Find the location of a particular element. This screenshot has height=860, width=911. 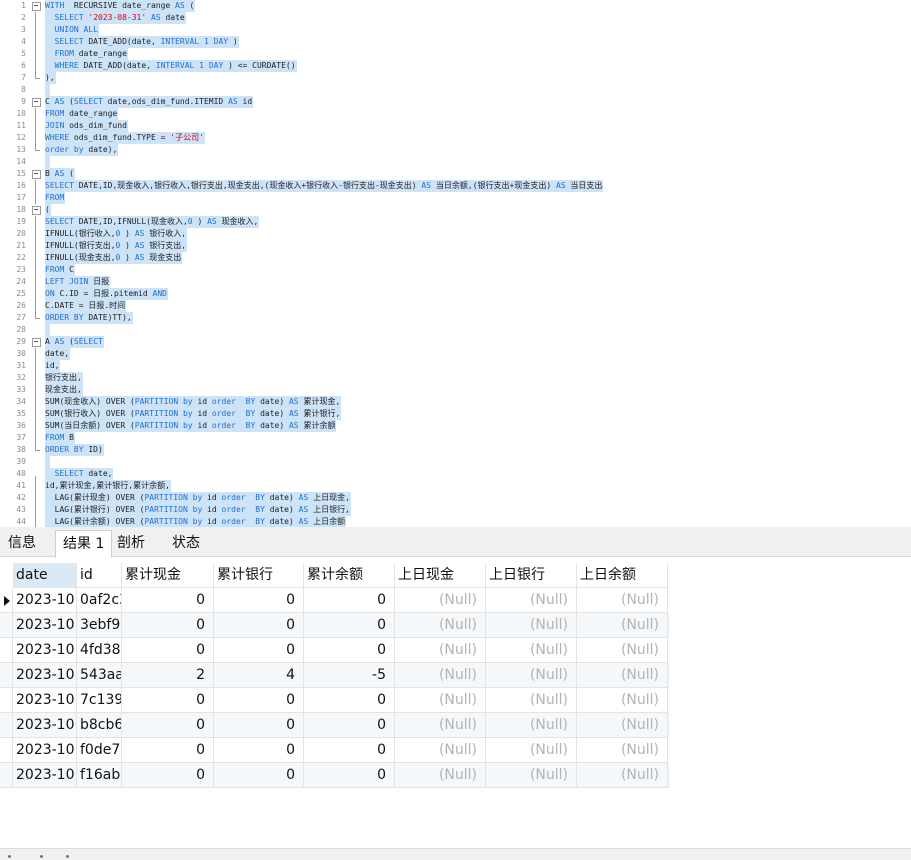

column-header: 累计余额 is located at coordinates (349, 575).